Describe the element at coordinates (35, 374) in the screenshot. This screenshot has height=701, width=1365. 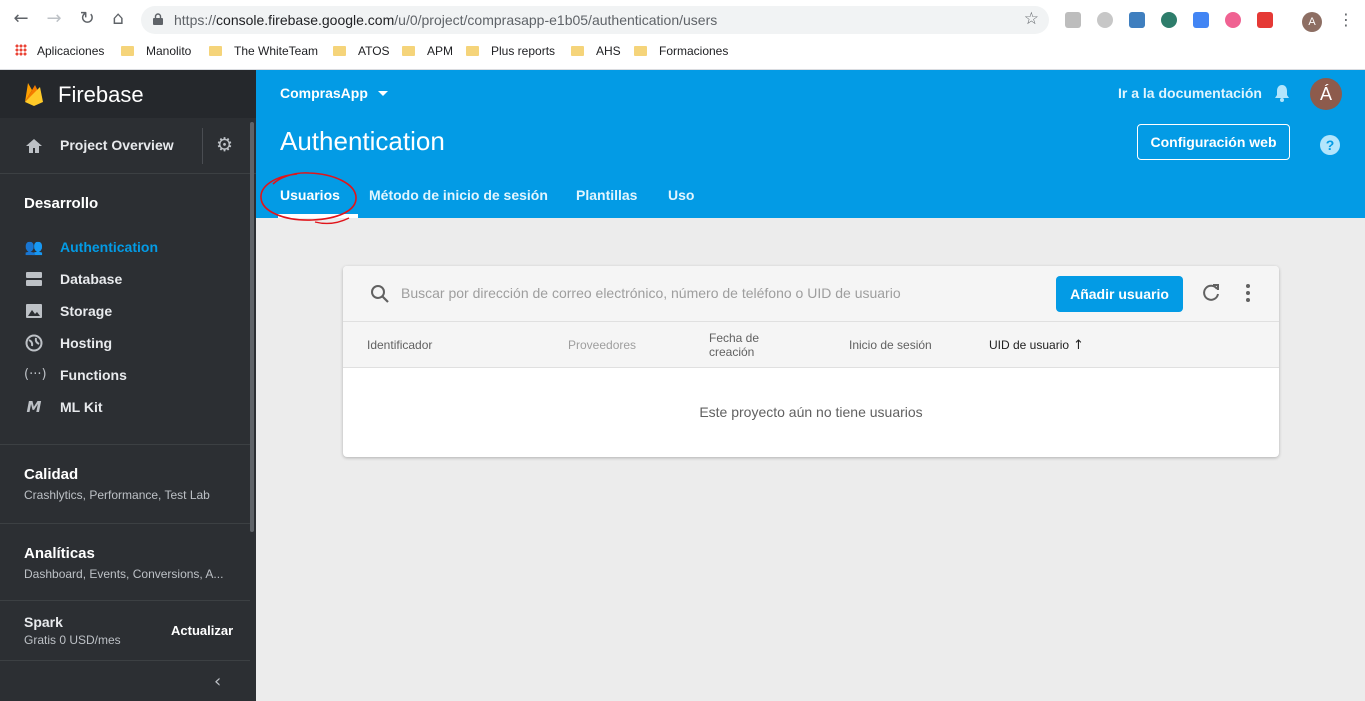
I see `functions-icon: (···)` at that location.